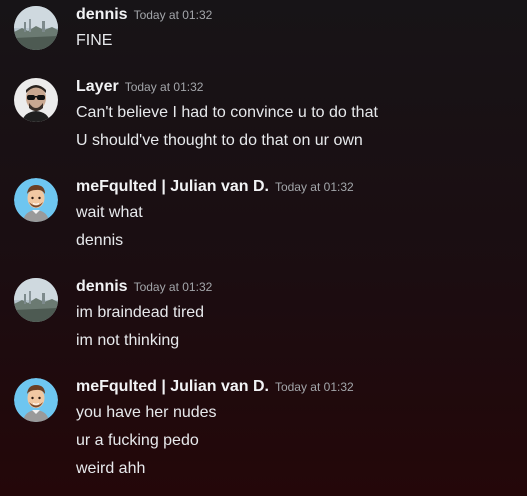 This screenshot has width=527, height=496. I want to click on sunglasses-man-avatar-icon, so click(36, 100).